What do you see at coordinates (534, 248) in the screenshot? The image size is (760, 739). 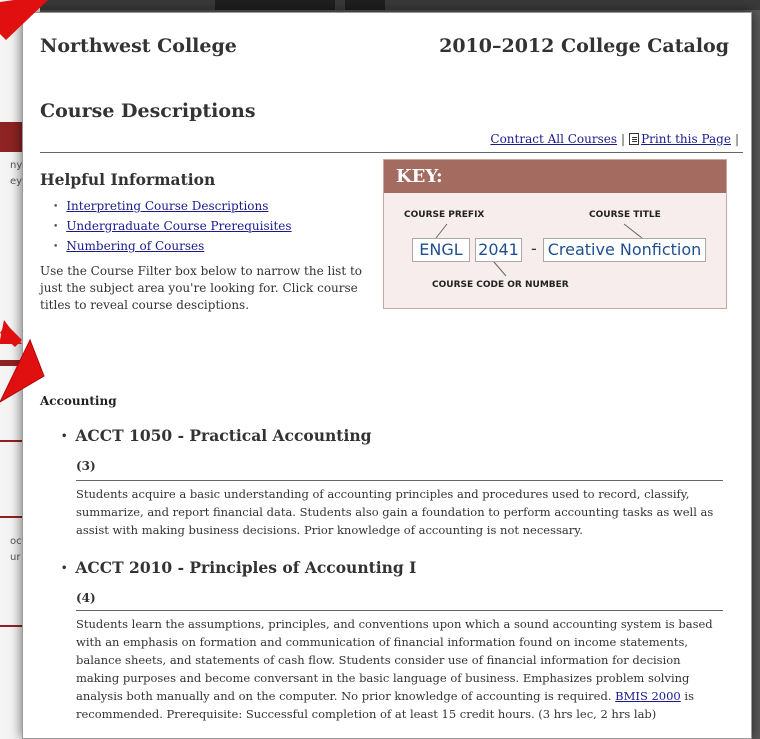 I see `key-dash: -` at bounding box center [534, 248].